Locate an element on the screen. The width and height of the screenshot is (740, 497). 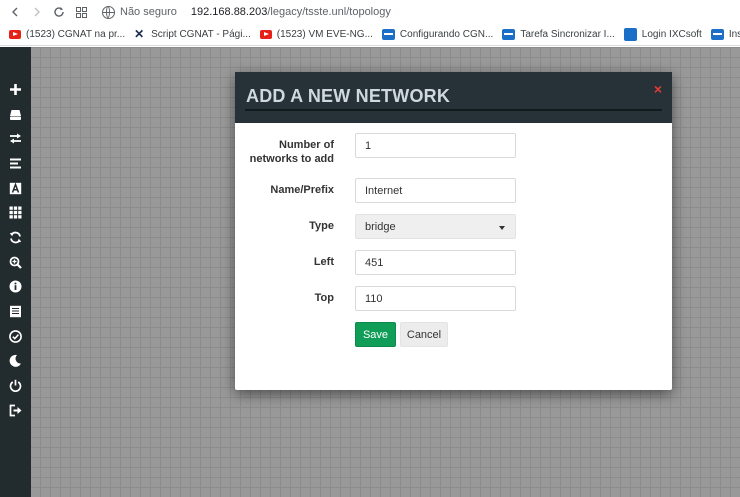
dialog-header: ADD A NEW NETWORK × is located at coordinates (453, 97).